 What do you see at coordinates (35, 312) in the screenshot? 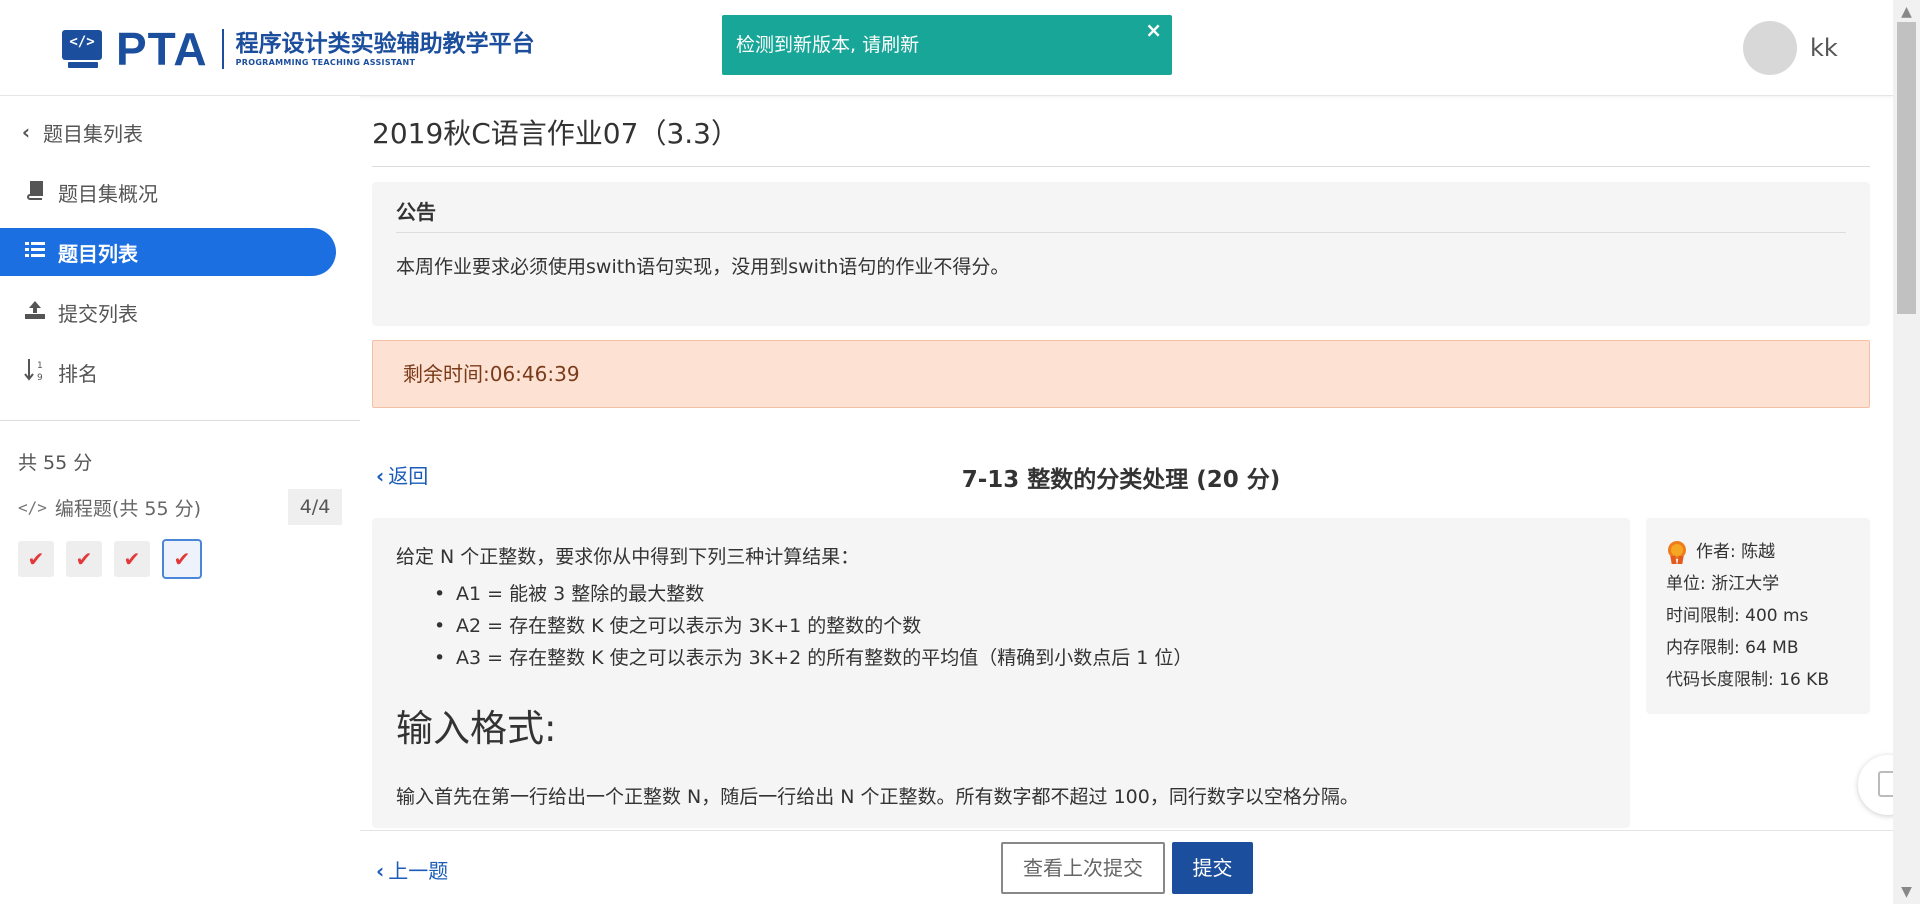
I see `upload-icon` at bounding box center [35, 312].